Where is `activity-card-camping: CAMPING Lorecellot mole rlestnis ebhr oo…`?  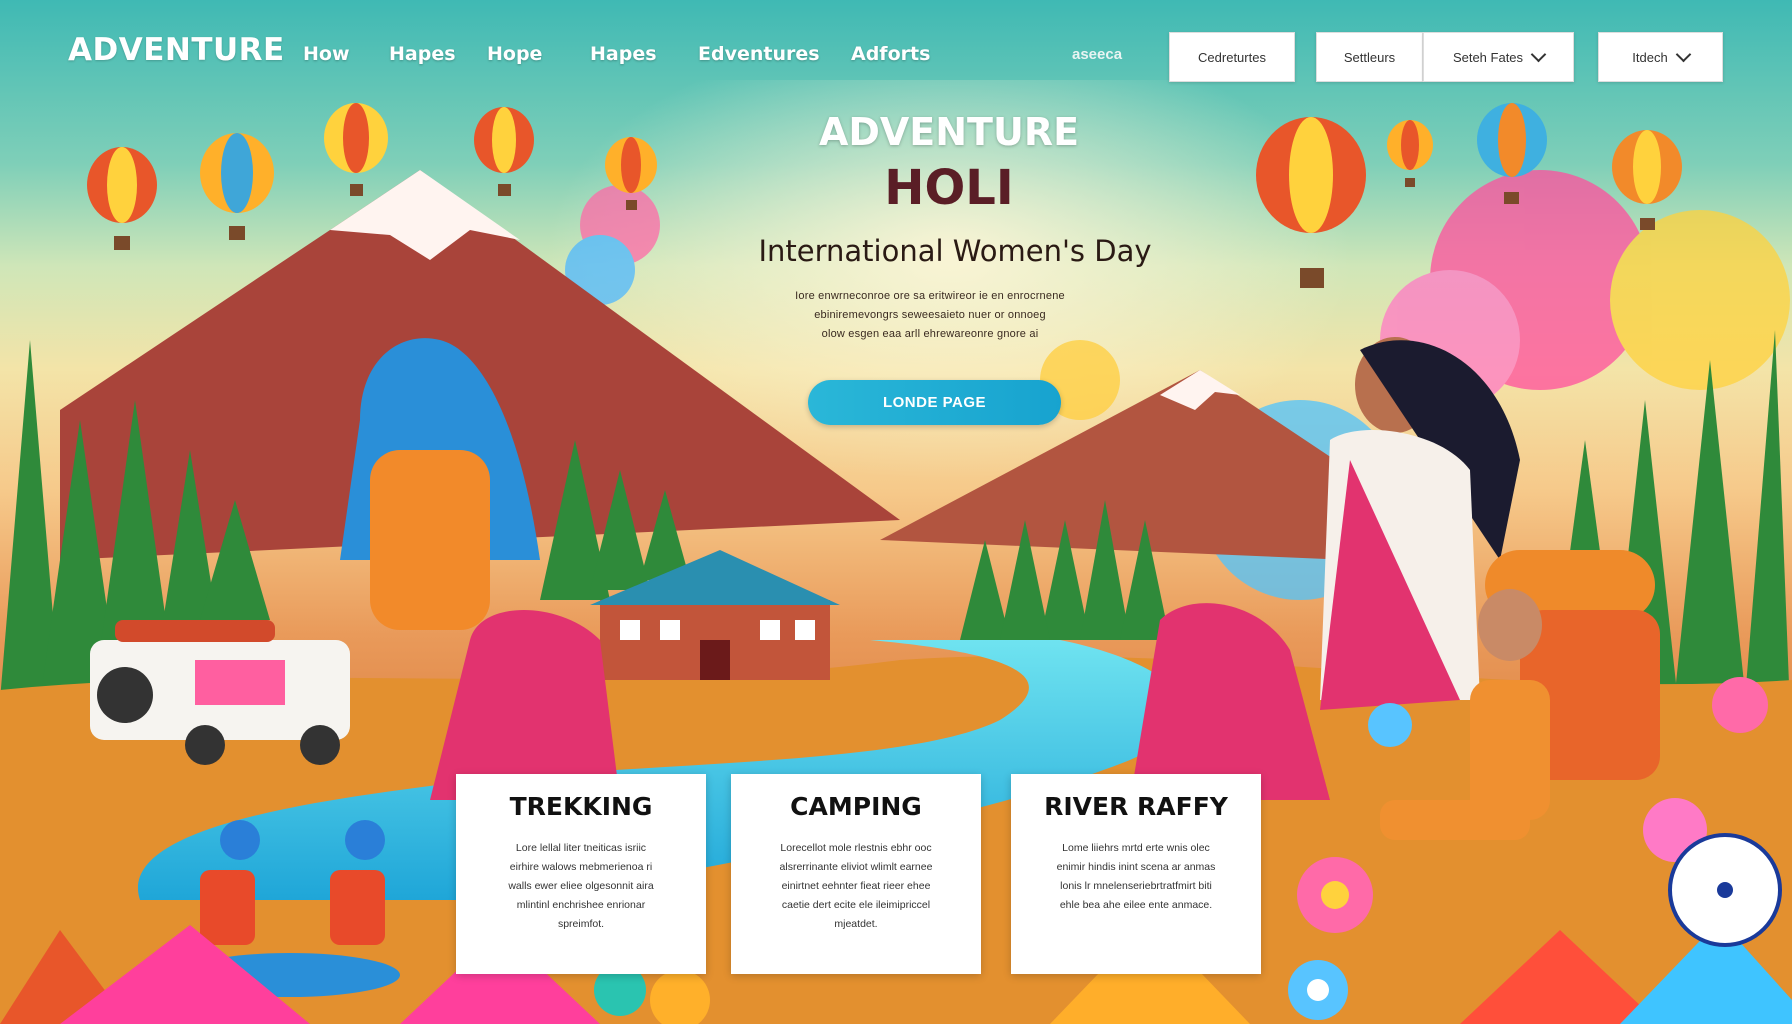 activity-card-camping: CAMPING Lorecellot mole rlestnis ebhr oo… is located at coordinates (856, 874).